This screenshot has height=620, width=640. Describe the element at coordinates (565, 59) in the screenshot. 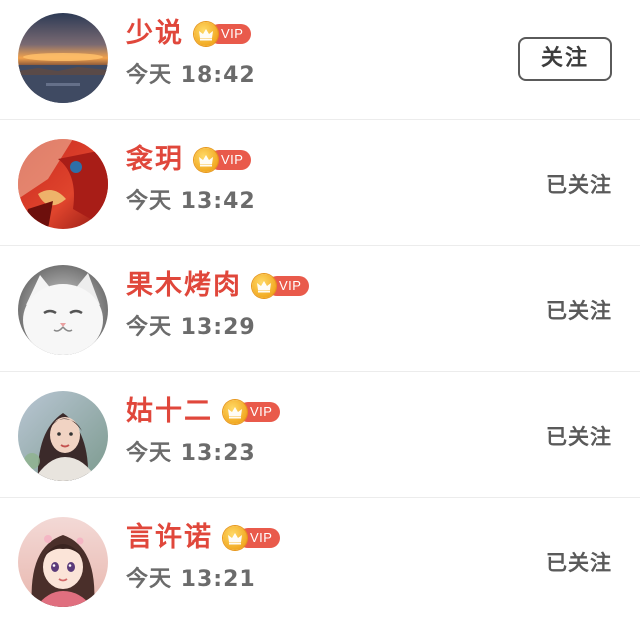

I see `follow-button: 关注` at that location.